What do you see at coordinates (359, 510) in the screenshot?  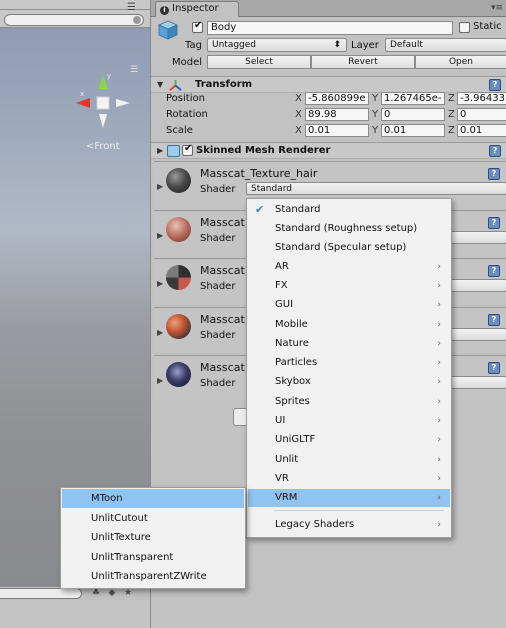 I see `menu-separator` at bounding box center [359, 510].